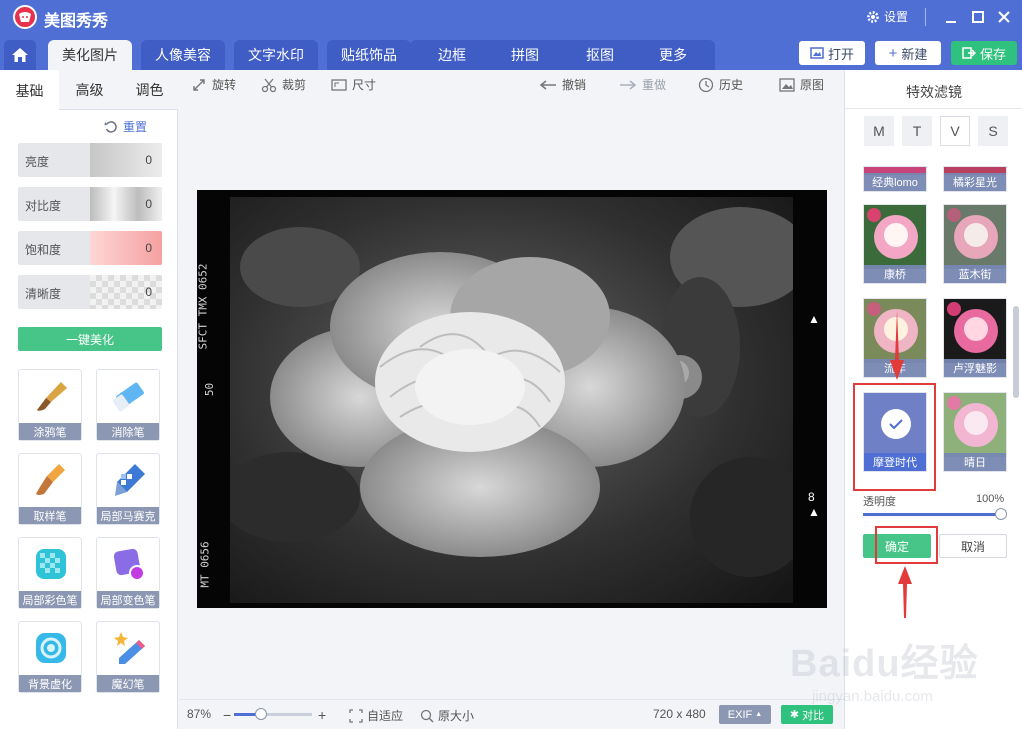 This screenshot has height=729, width=1022. What do you see at coordinates (273, 714) in the screenshot?
I see `zoom-slider` at bounding box center [273, 714].